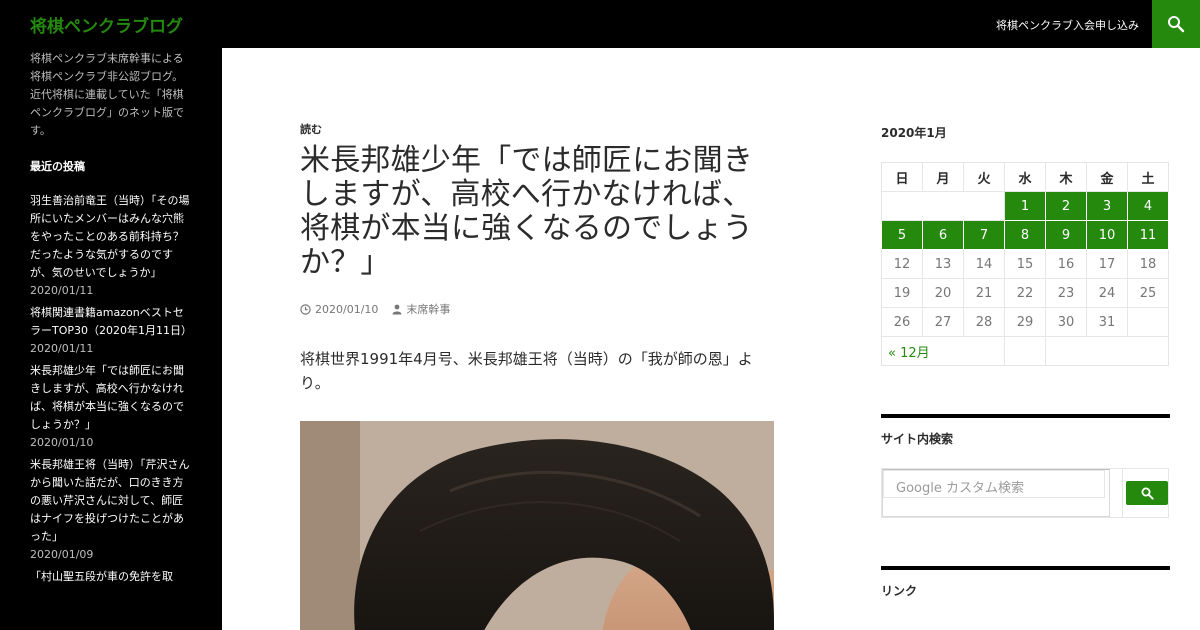  What do you see at coordinates (943, 264) in the screenshot?
I see `calendar-day: 13` at bounding box center [943, 264].